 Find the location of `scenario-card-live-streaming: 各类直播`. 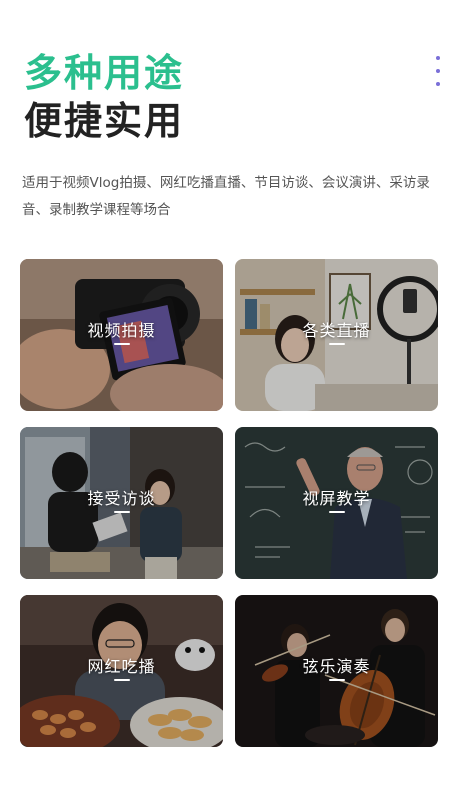

scenario-card-live-streaming: 各类直播 is located at coordinates (336, 335).